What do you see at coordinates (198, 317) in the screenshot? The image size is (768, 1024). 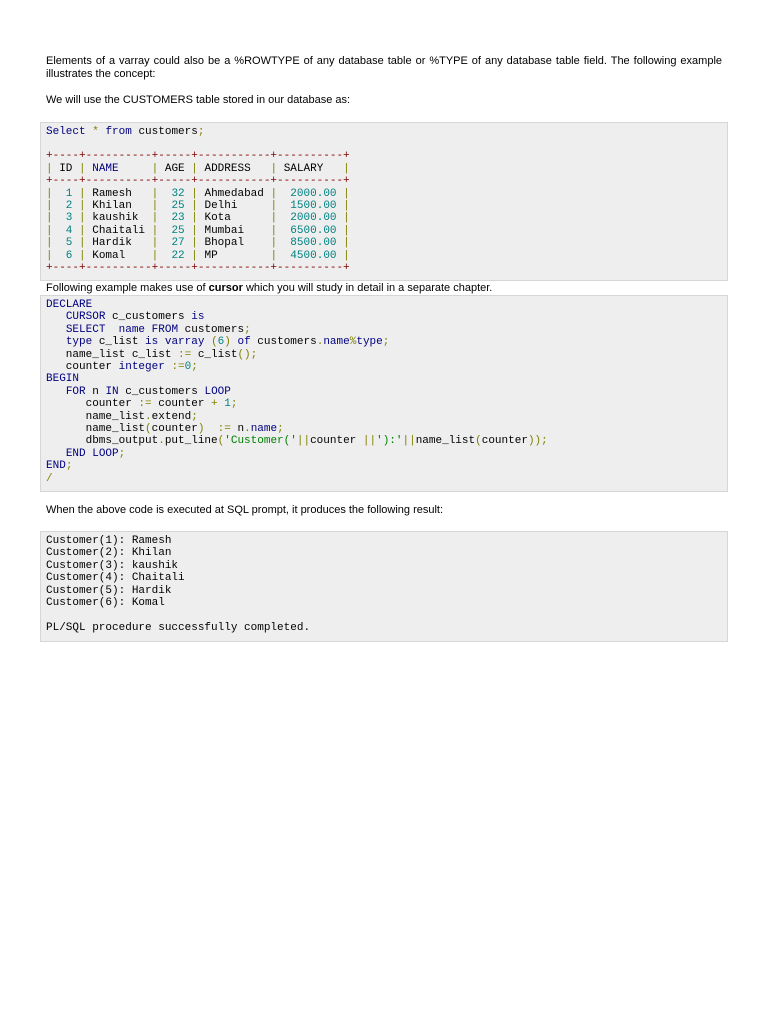 I see `code-token: is` at bounding box center [198, 317].